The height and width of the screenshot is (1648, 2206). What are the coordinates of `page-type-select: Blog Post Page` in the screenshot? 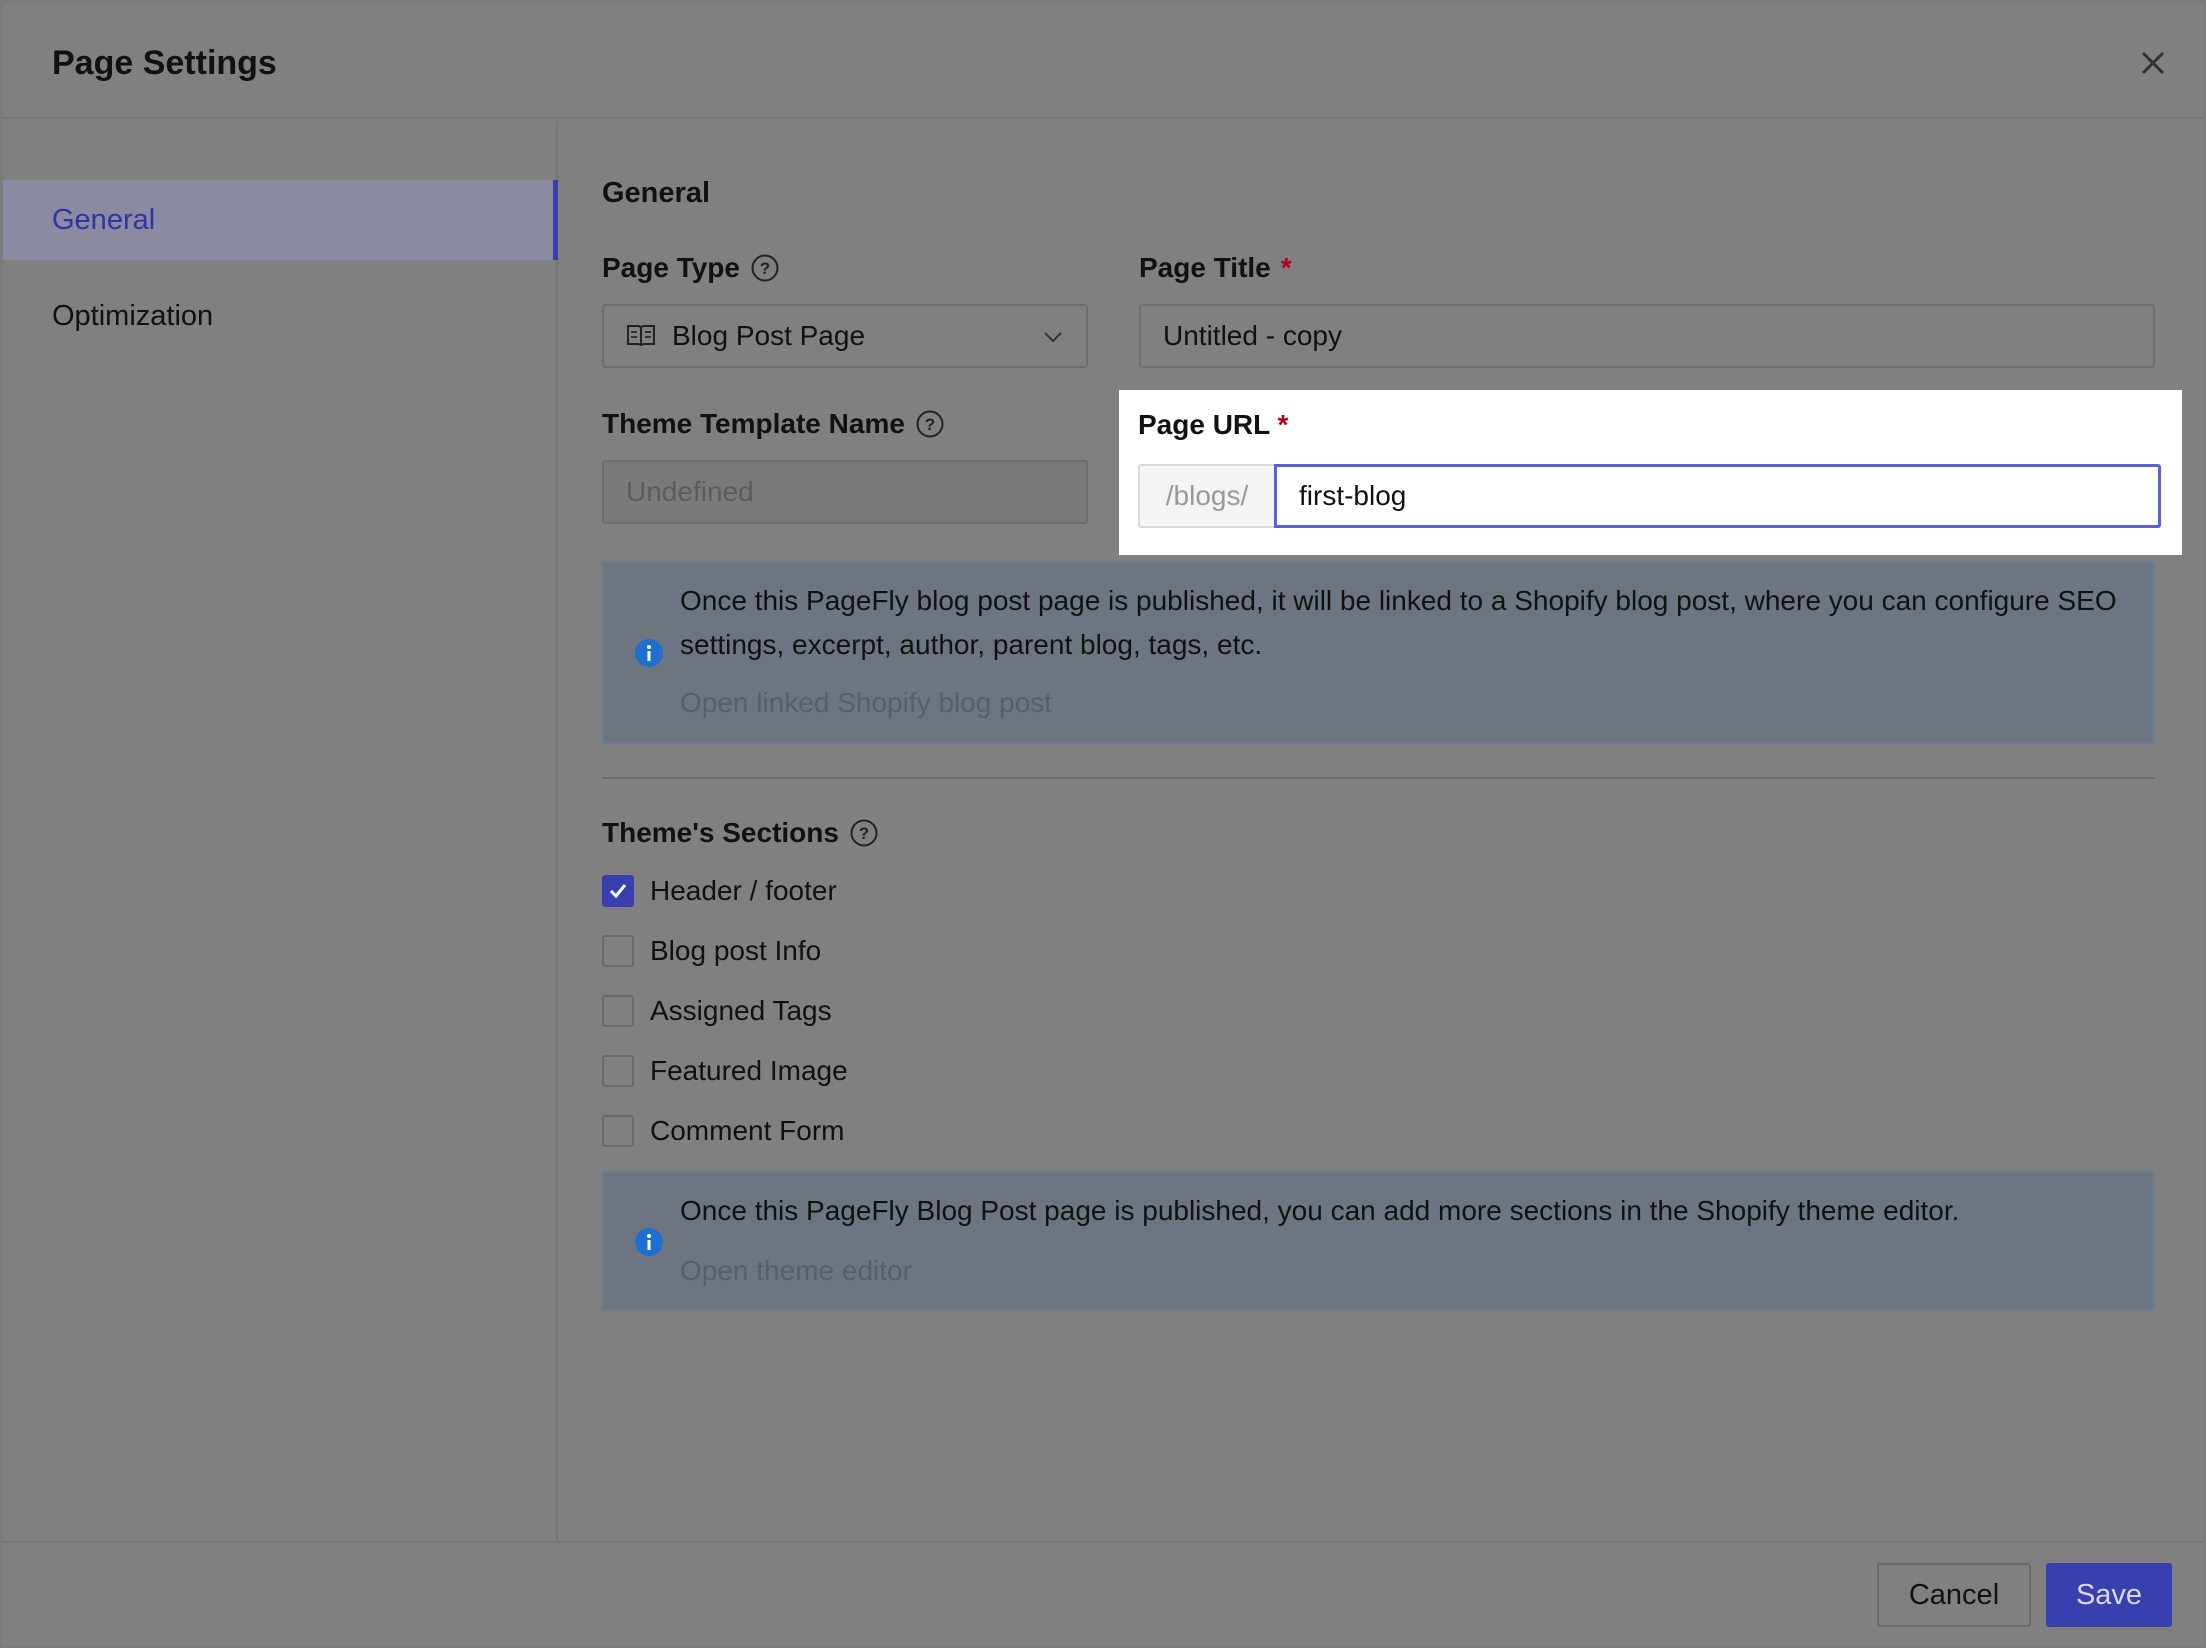 It's located at (845, 336).